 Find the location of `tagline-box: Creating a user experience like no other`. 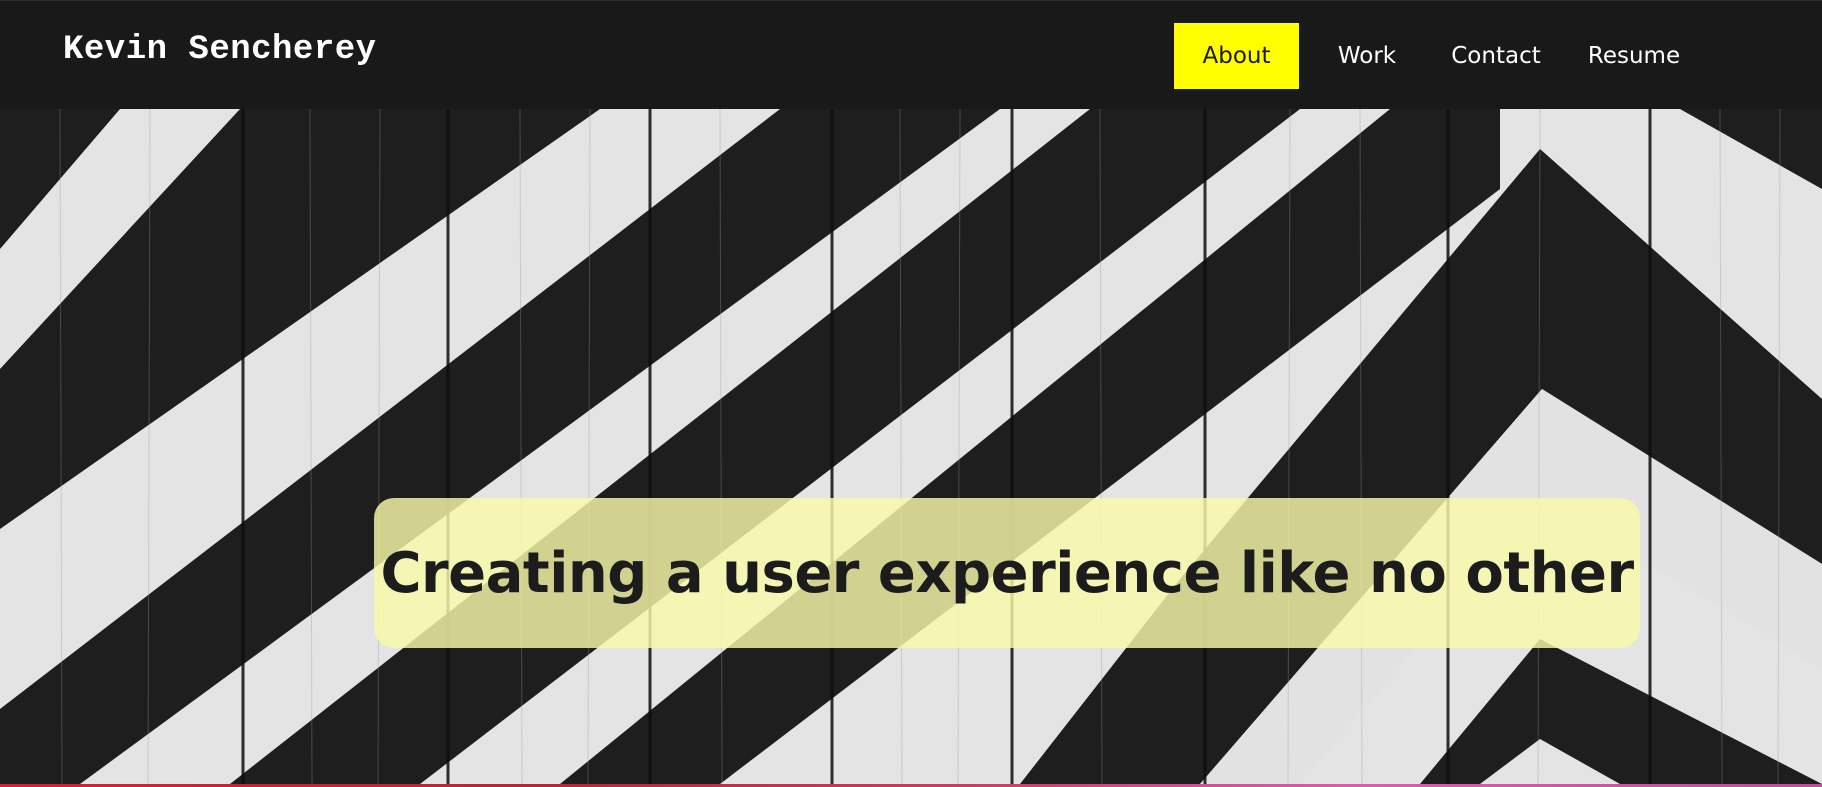

tagline-box: Creating a user experience like no other is located at coordinates (1007, 573).